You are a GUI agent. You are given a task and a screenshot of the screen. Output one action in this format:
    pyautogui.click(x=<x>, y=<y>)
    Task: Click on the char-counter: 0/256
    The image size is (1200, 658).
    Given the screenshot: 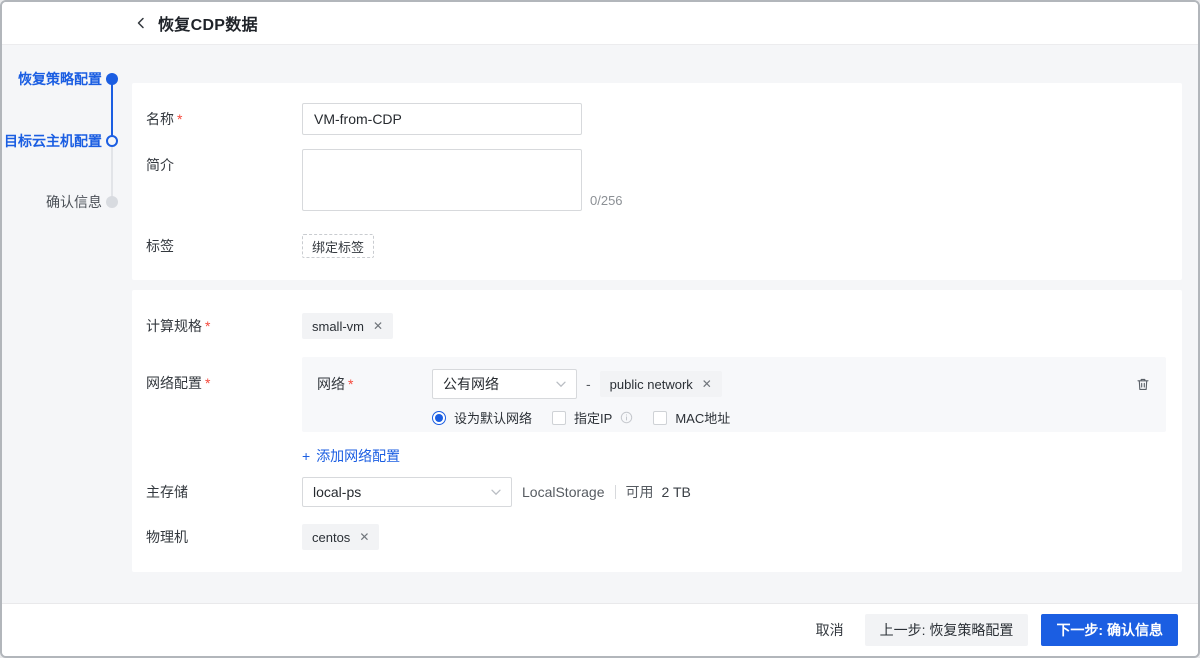 What is the action you would take?
    pyautogui.click(x=606, y=200)
    